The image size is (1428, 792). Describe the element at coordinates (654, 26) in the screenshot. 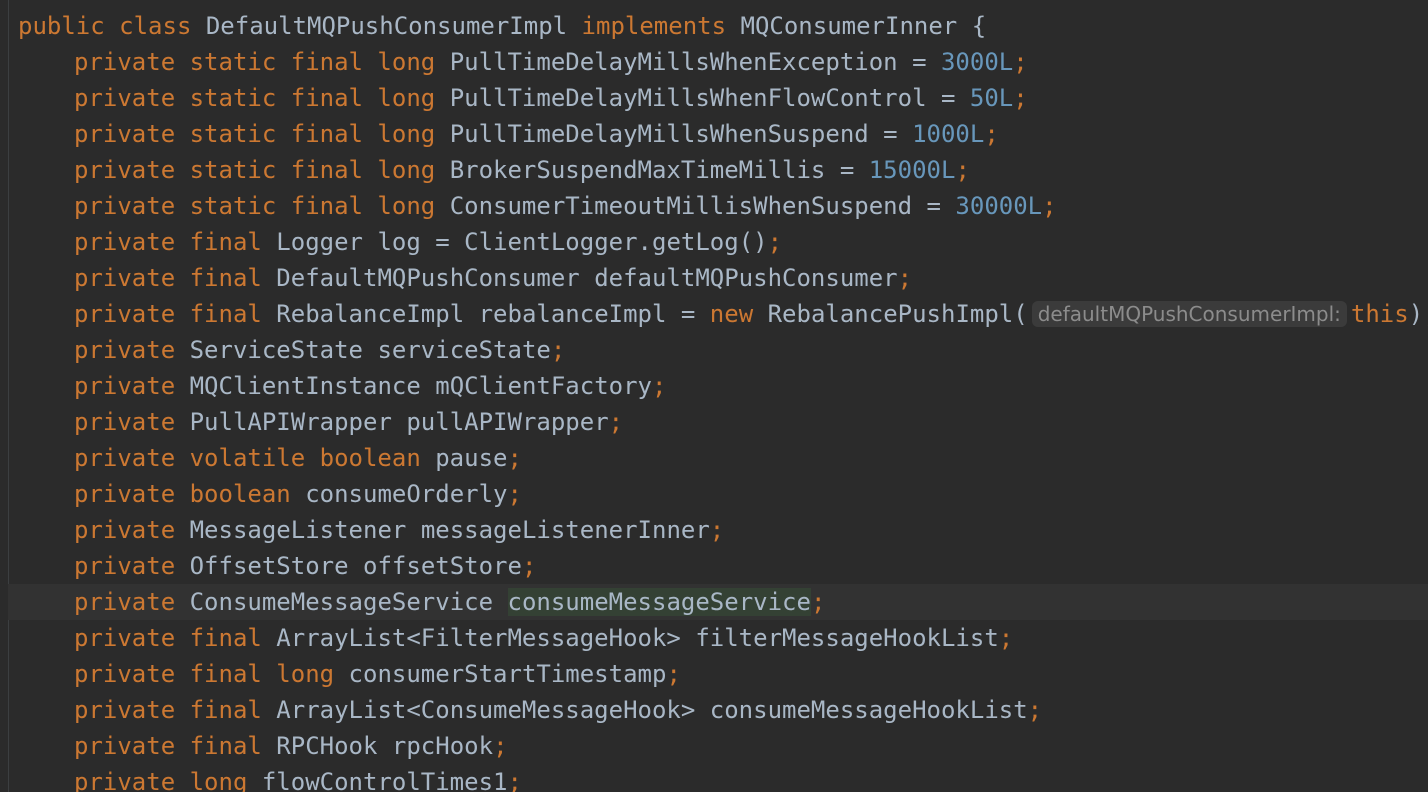

I see `keyword: implements` at that location.